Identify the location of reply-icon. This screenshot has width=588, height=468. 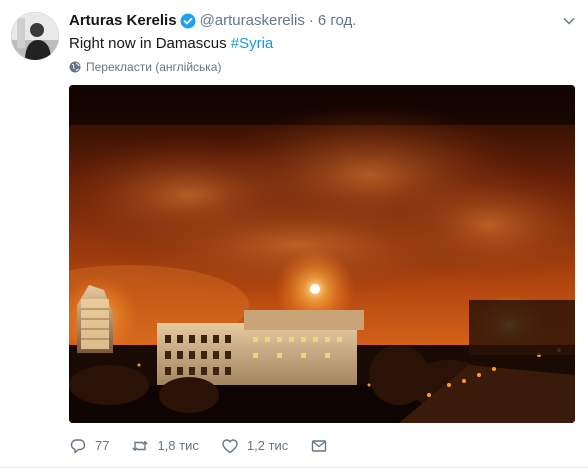
(78, 446).